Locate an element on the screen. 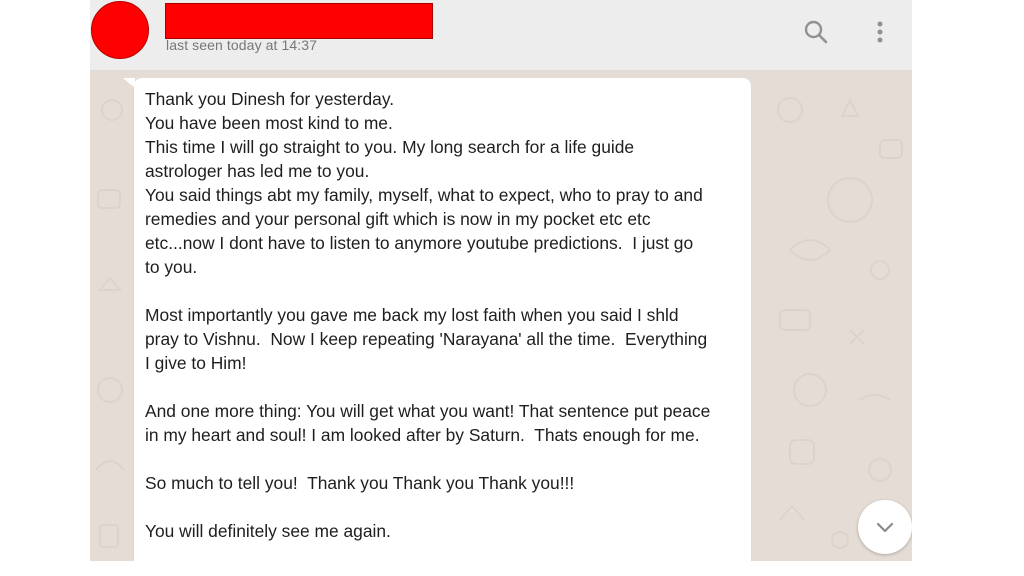 Image resolution: width=1024 pixels, height=576 pixels. scroll-down-button is located at coordinates (885, 527).